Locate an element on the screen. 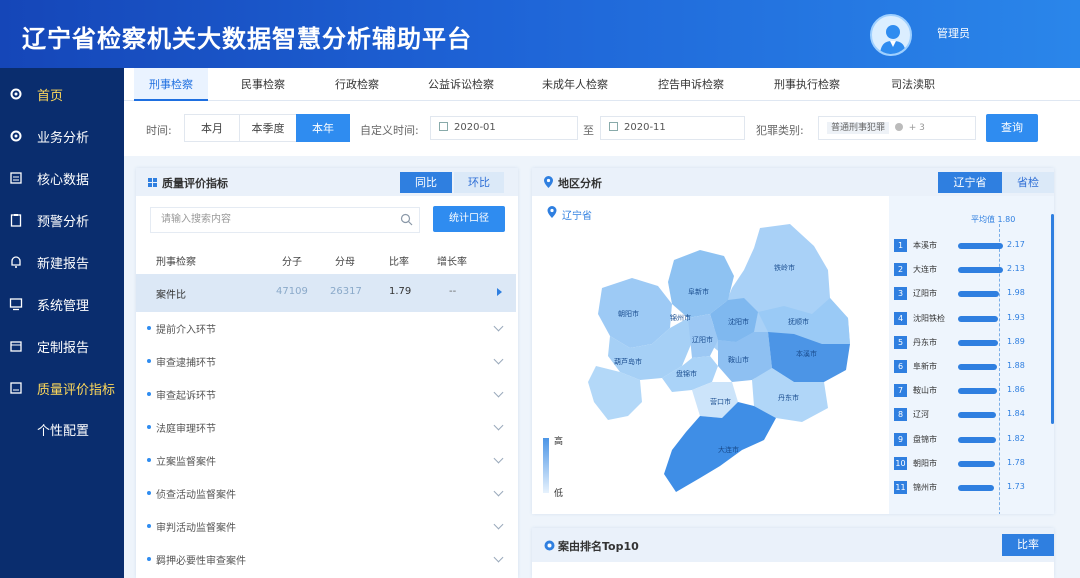 This screenshot has width=1080, height=578. time-option-month: 本月 is located at coordinates (212, 128).